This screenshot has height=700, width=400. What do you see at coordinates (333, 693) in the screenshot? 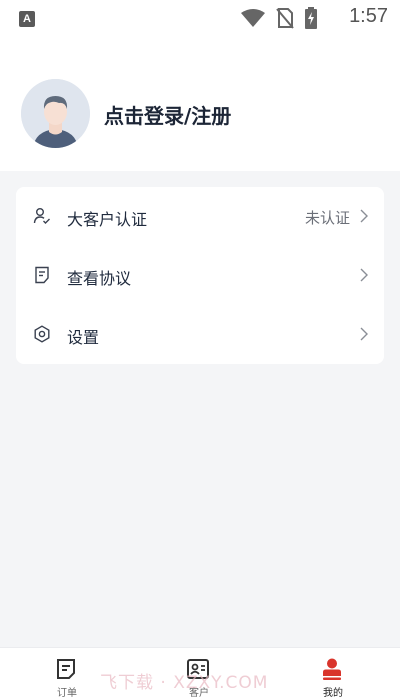
I see `tab-label: 我的` at bounding box center [333, 693].